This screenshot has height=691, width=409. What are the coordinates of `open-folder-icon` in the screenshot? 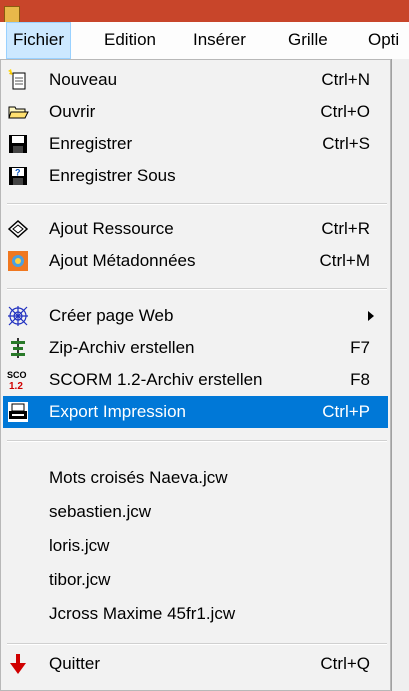 It's located at (18, 112).